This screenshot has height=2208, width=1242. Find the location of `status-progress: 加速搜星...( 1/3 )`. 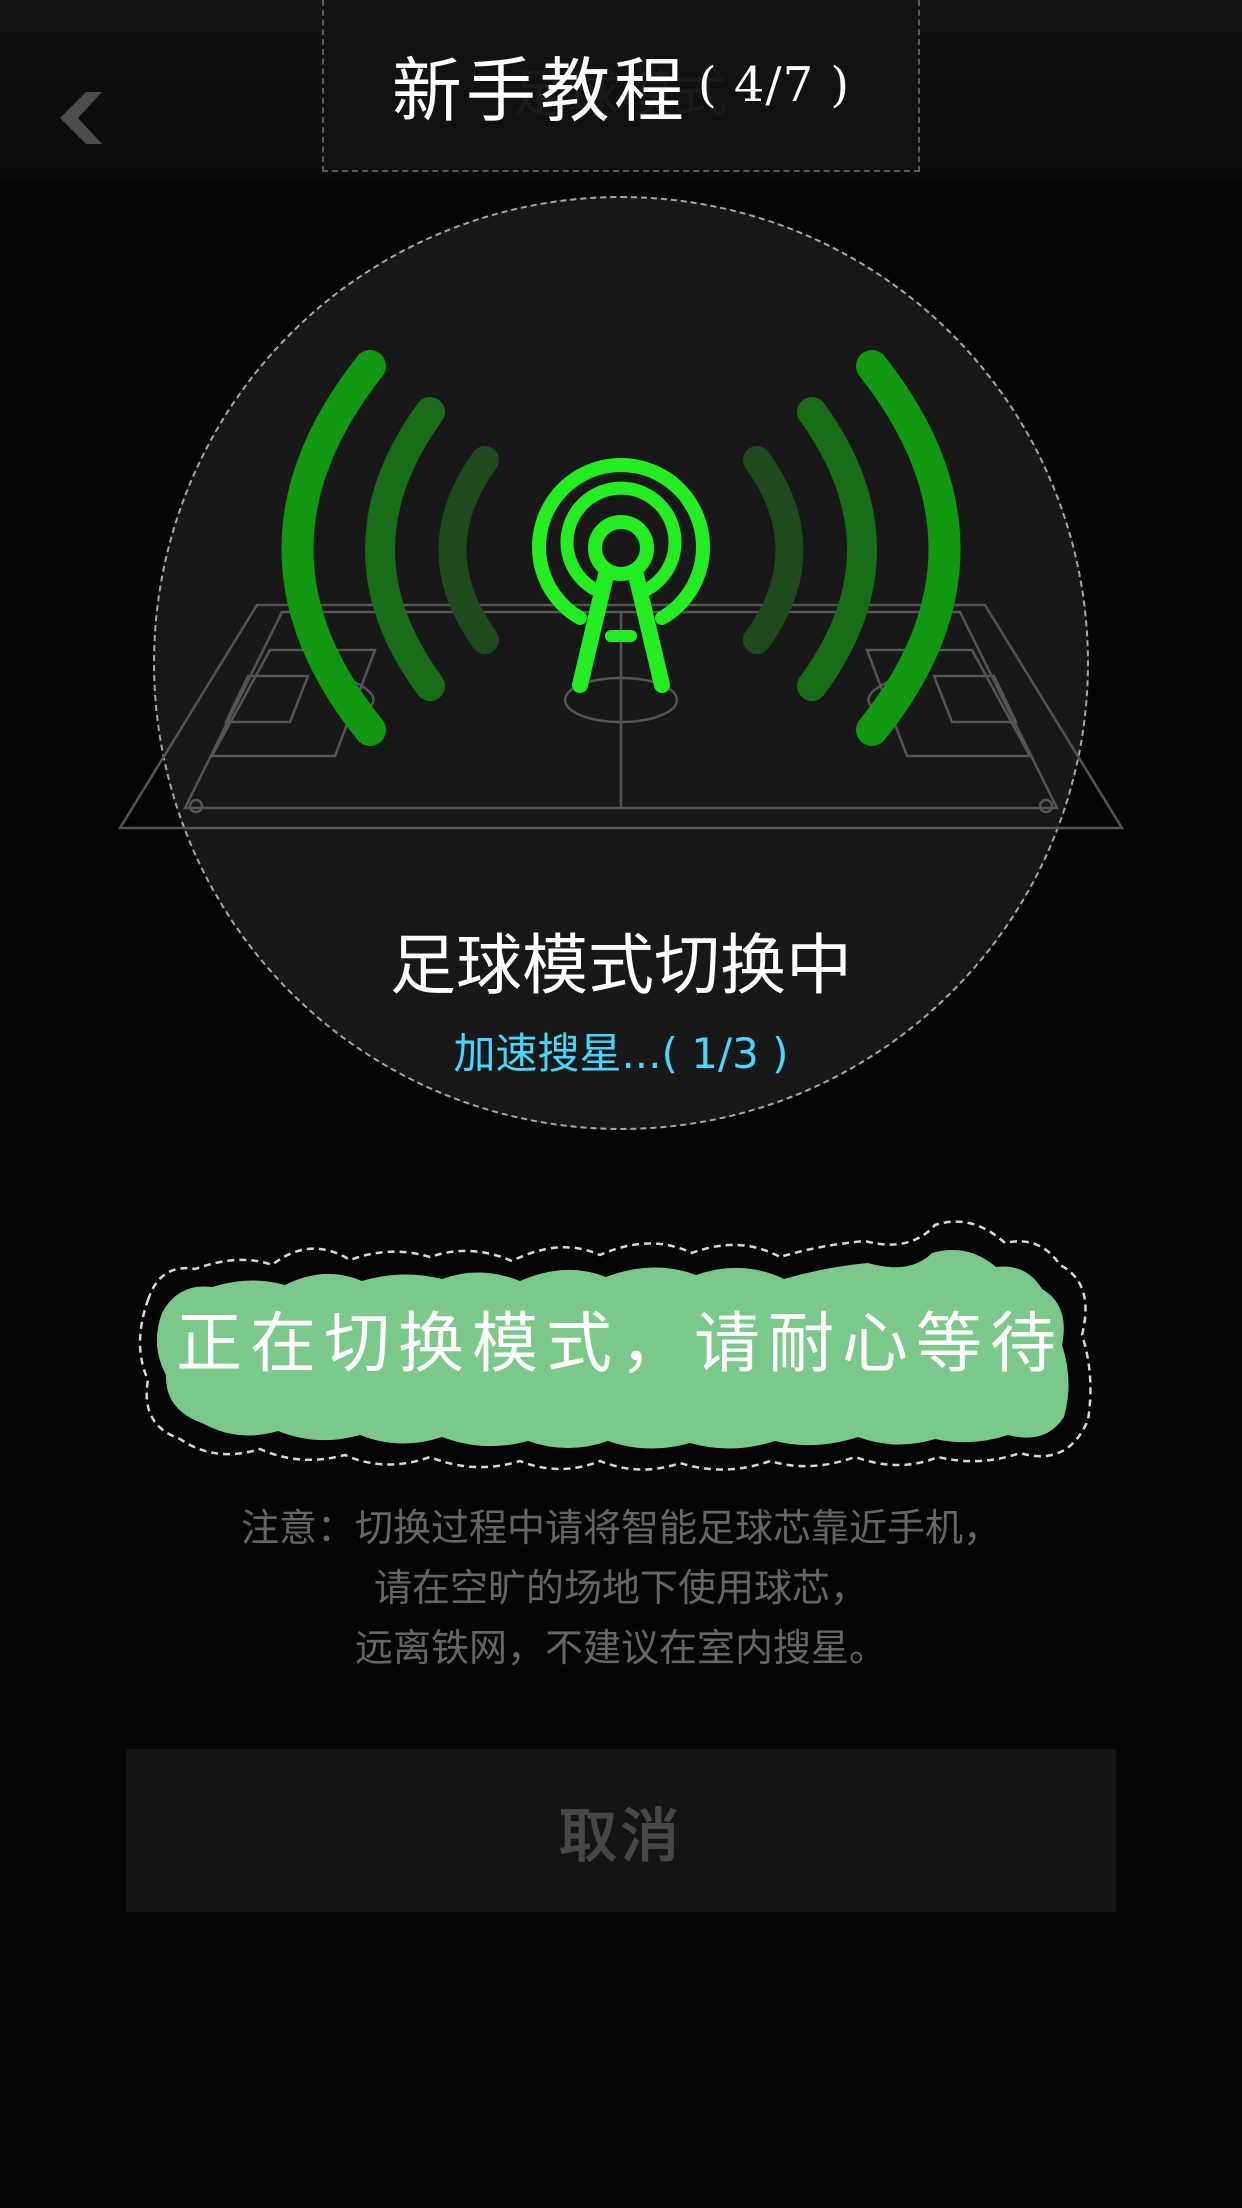

status-progress: 加速搜星...( 1/3 ) is located at coordinates (621, 1053).